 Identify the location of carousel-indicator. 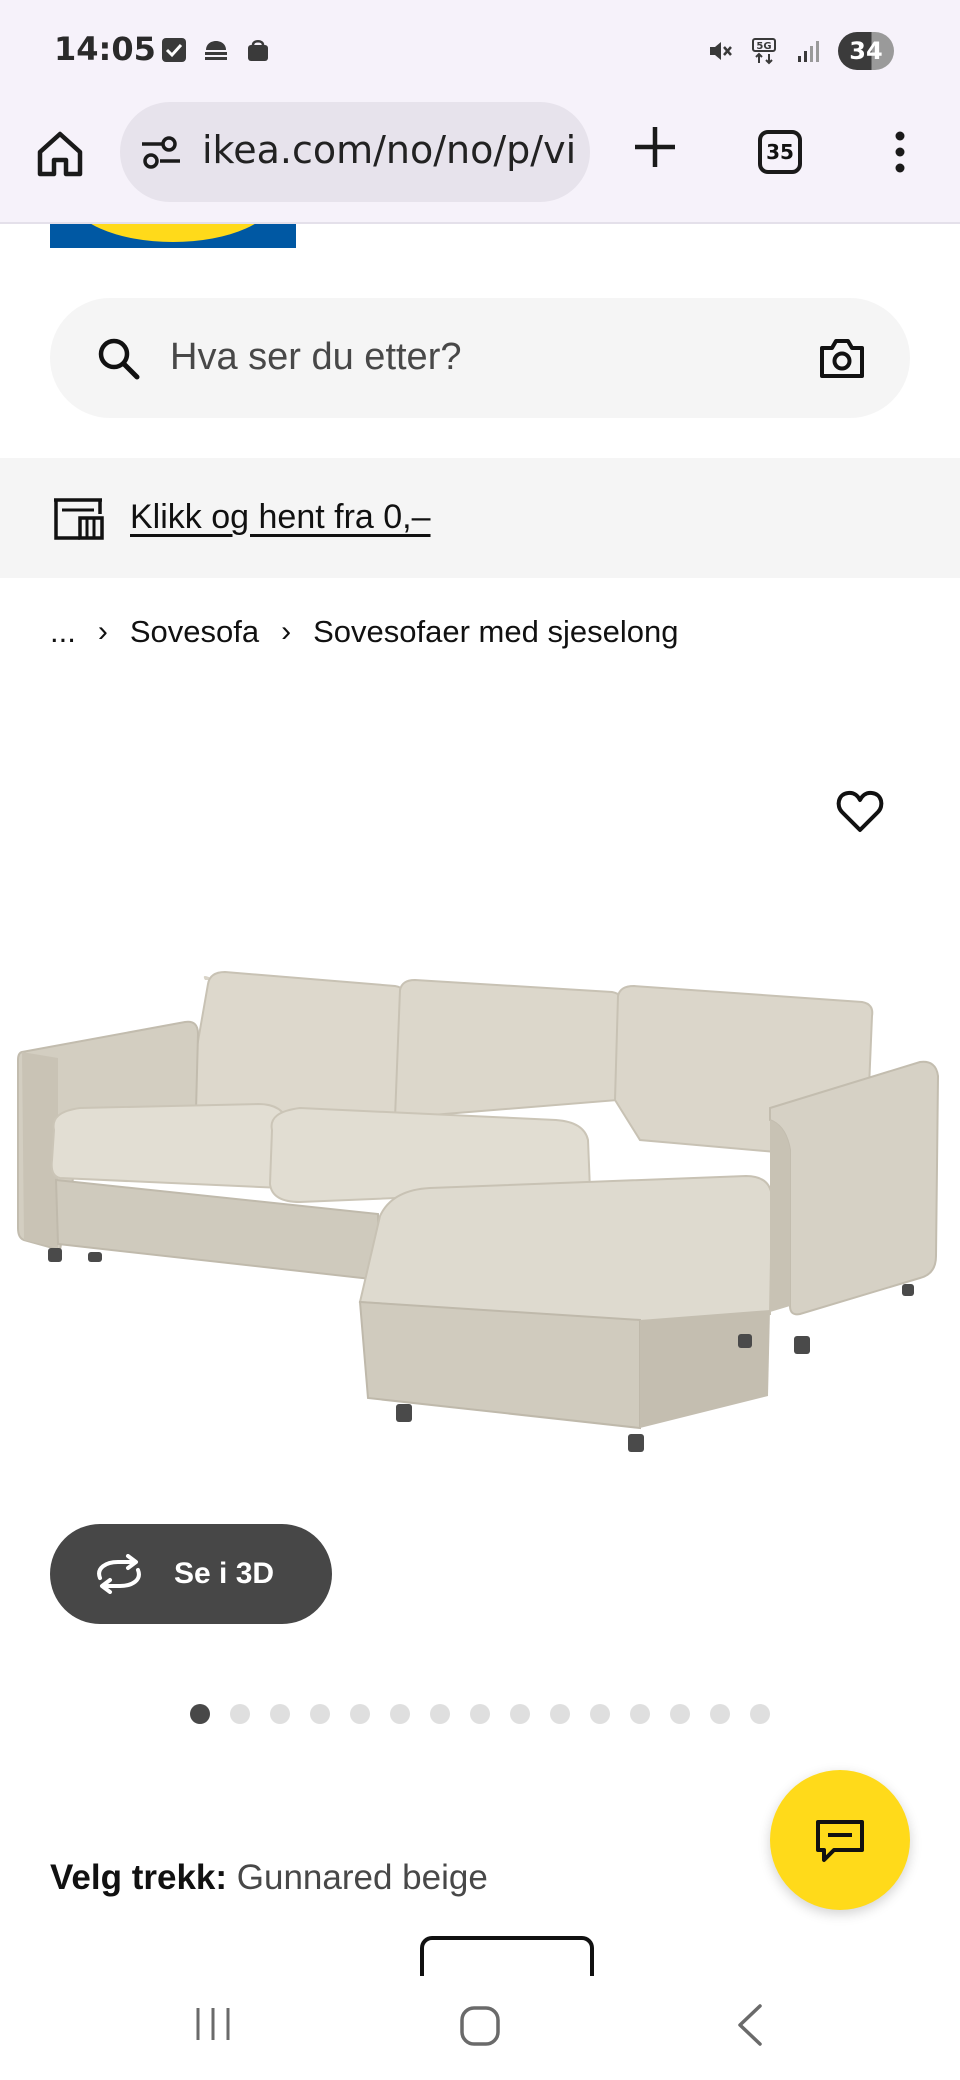
(480, 1714).